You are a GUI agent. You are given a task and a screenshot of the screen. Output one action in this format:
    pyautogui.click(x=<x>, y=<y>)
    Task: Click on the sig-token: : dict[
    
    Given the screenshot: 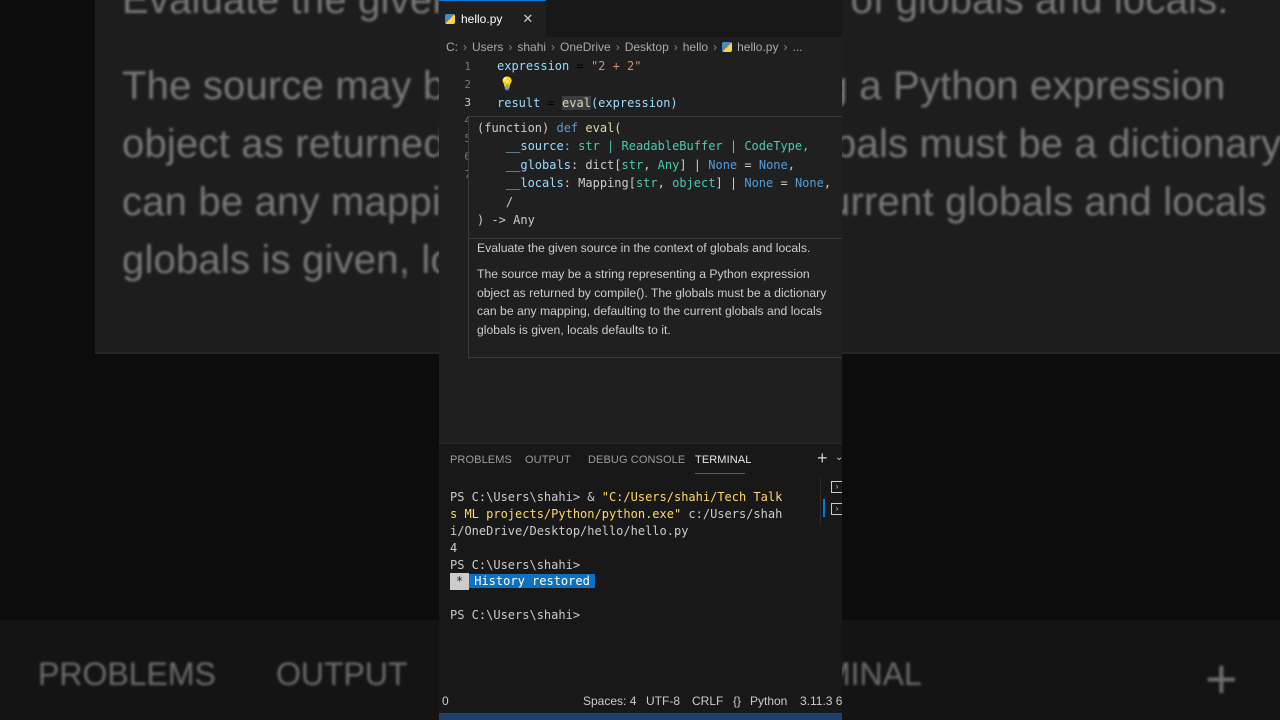 What is the action you would take?
    pyautogui.click(x=596, y=164)
    